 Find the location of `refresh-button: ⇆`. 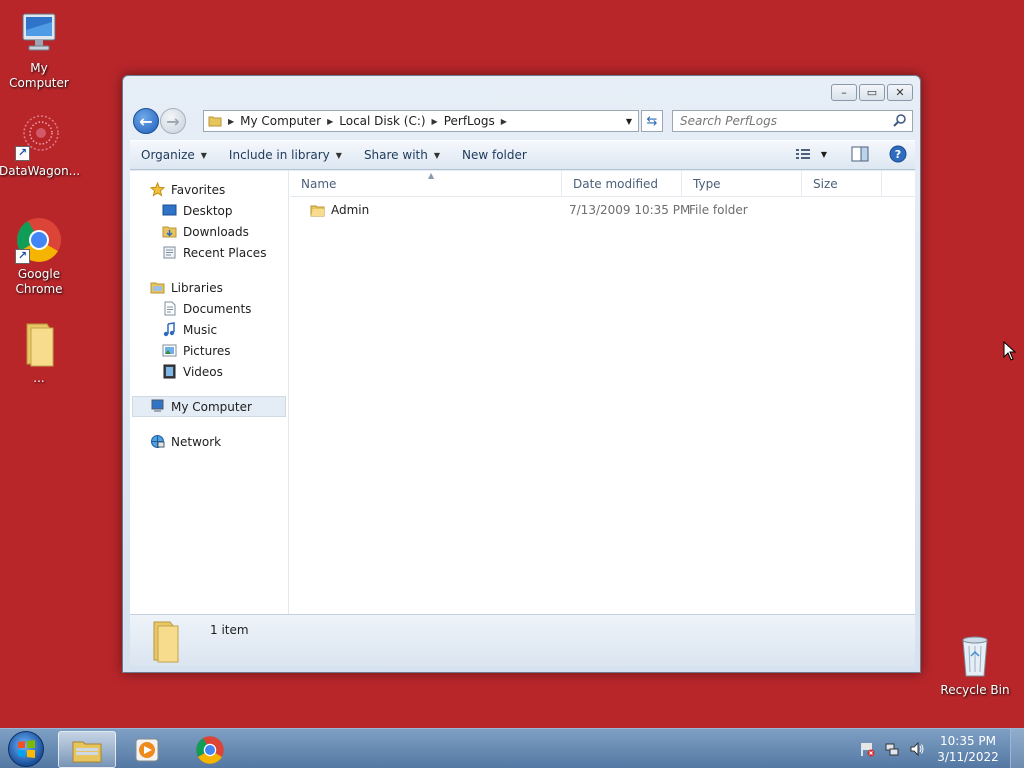

refresh-button: ⇆ is located at coordinates (652, 121).